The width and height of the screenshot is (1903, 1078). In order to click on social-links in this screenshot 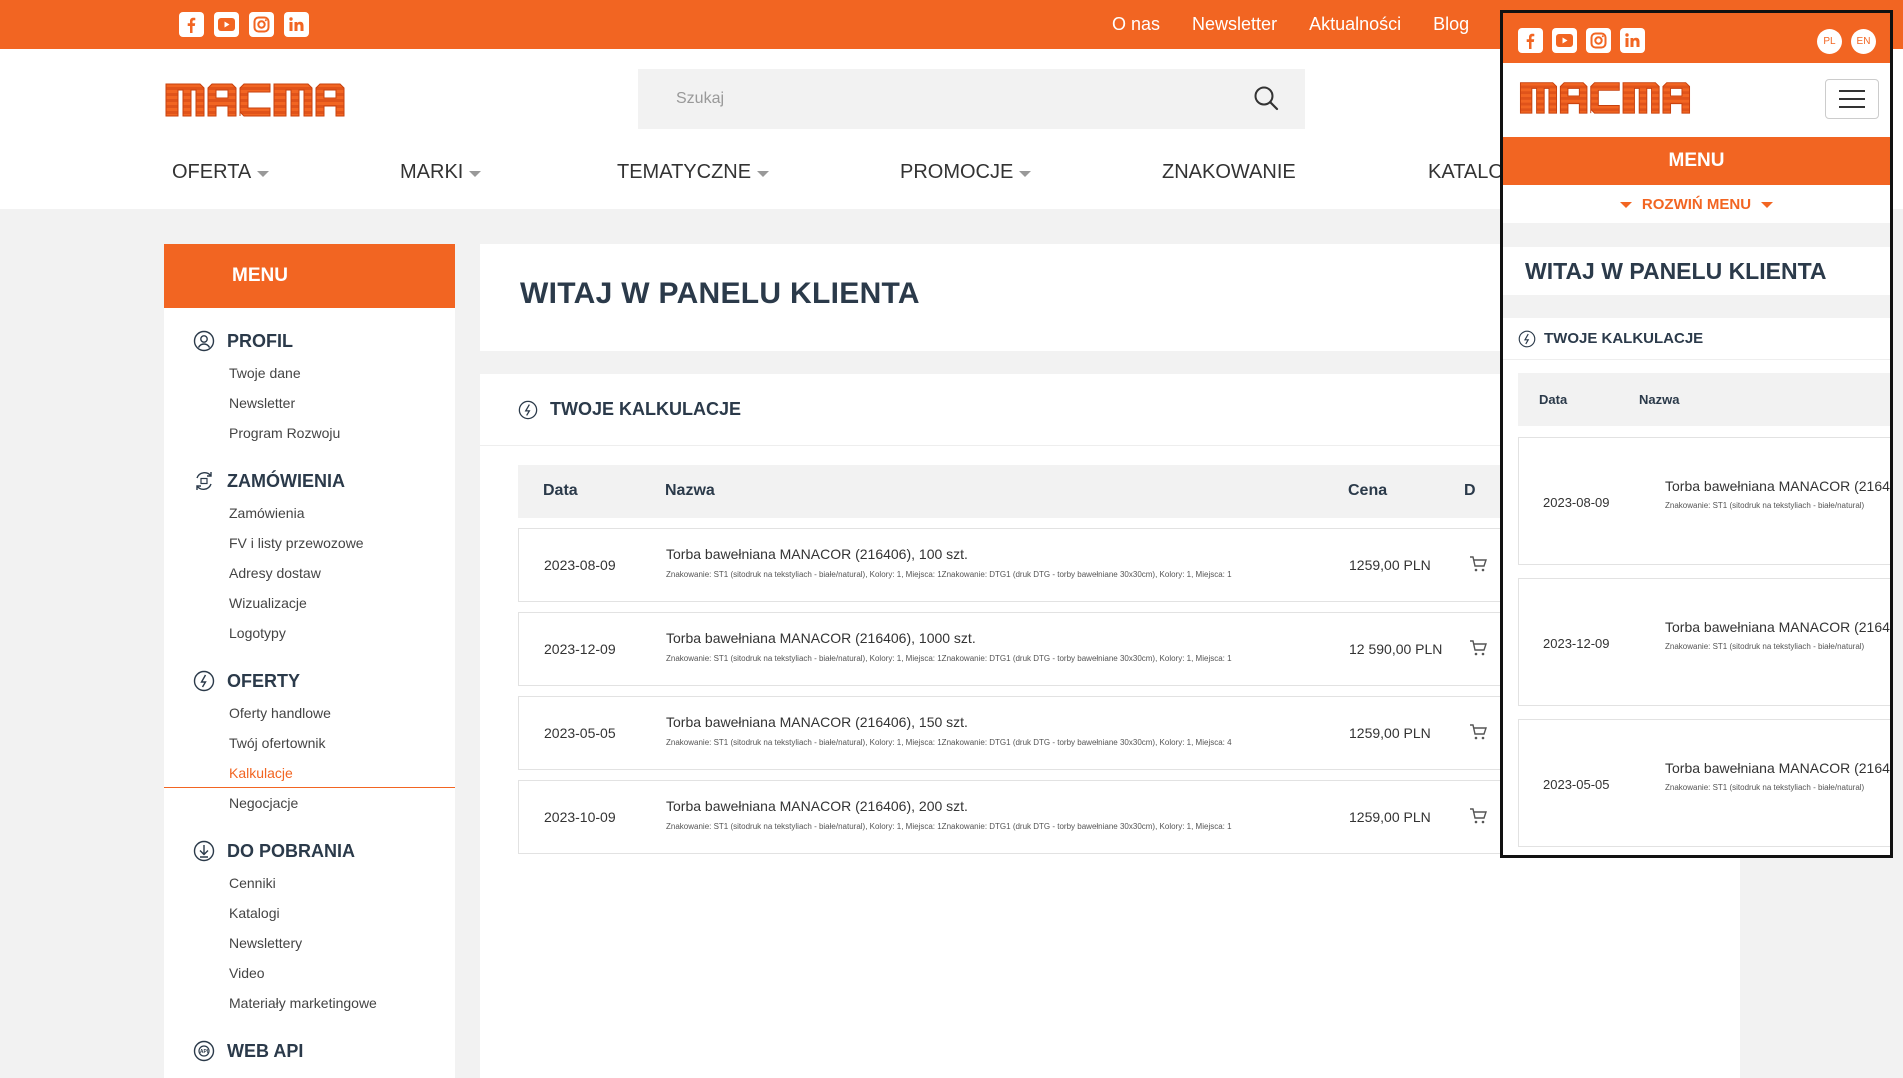, I will do `click(244, 24)`.